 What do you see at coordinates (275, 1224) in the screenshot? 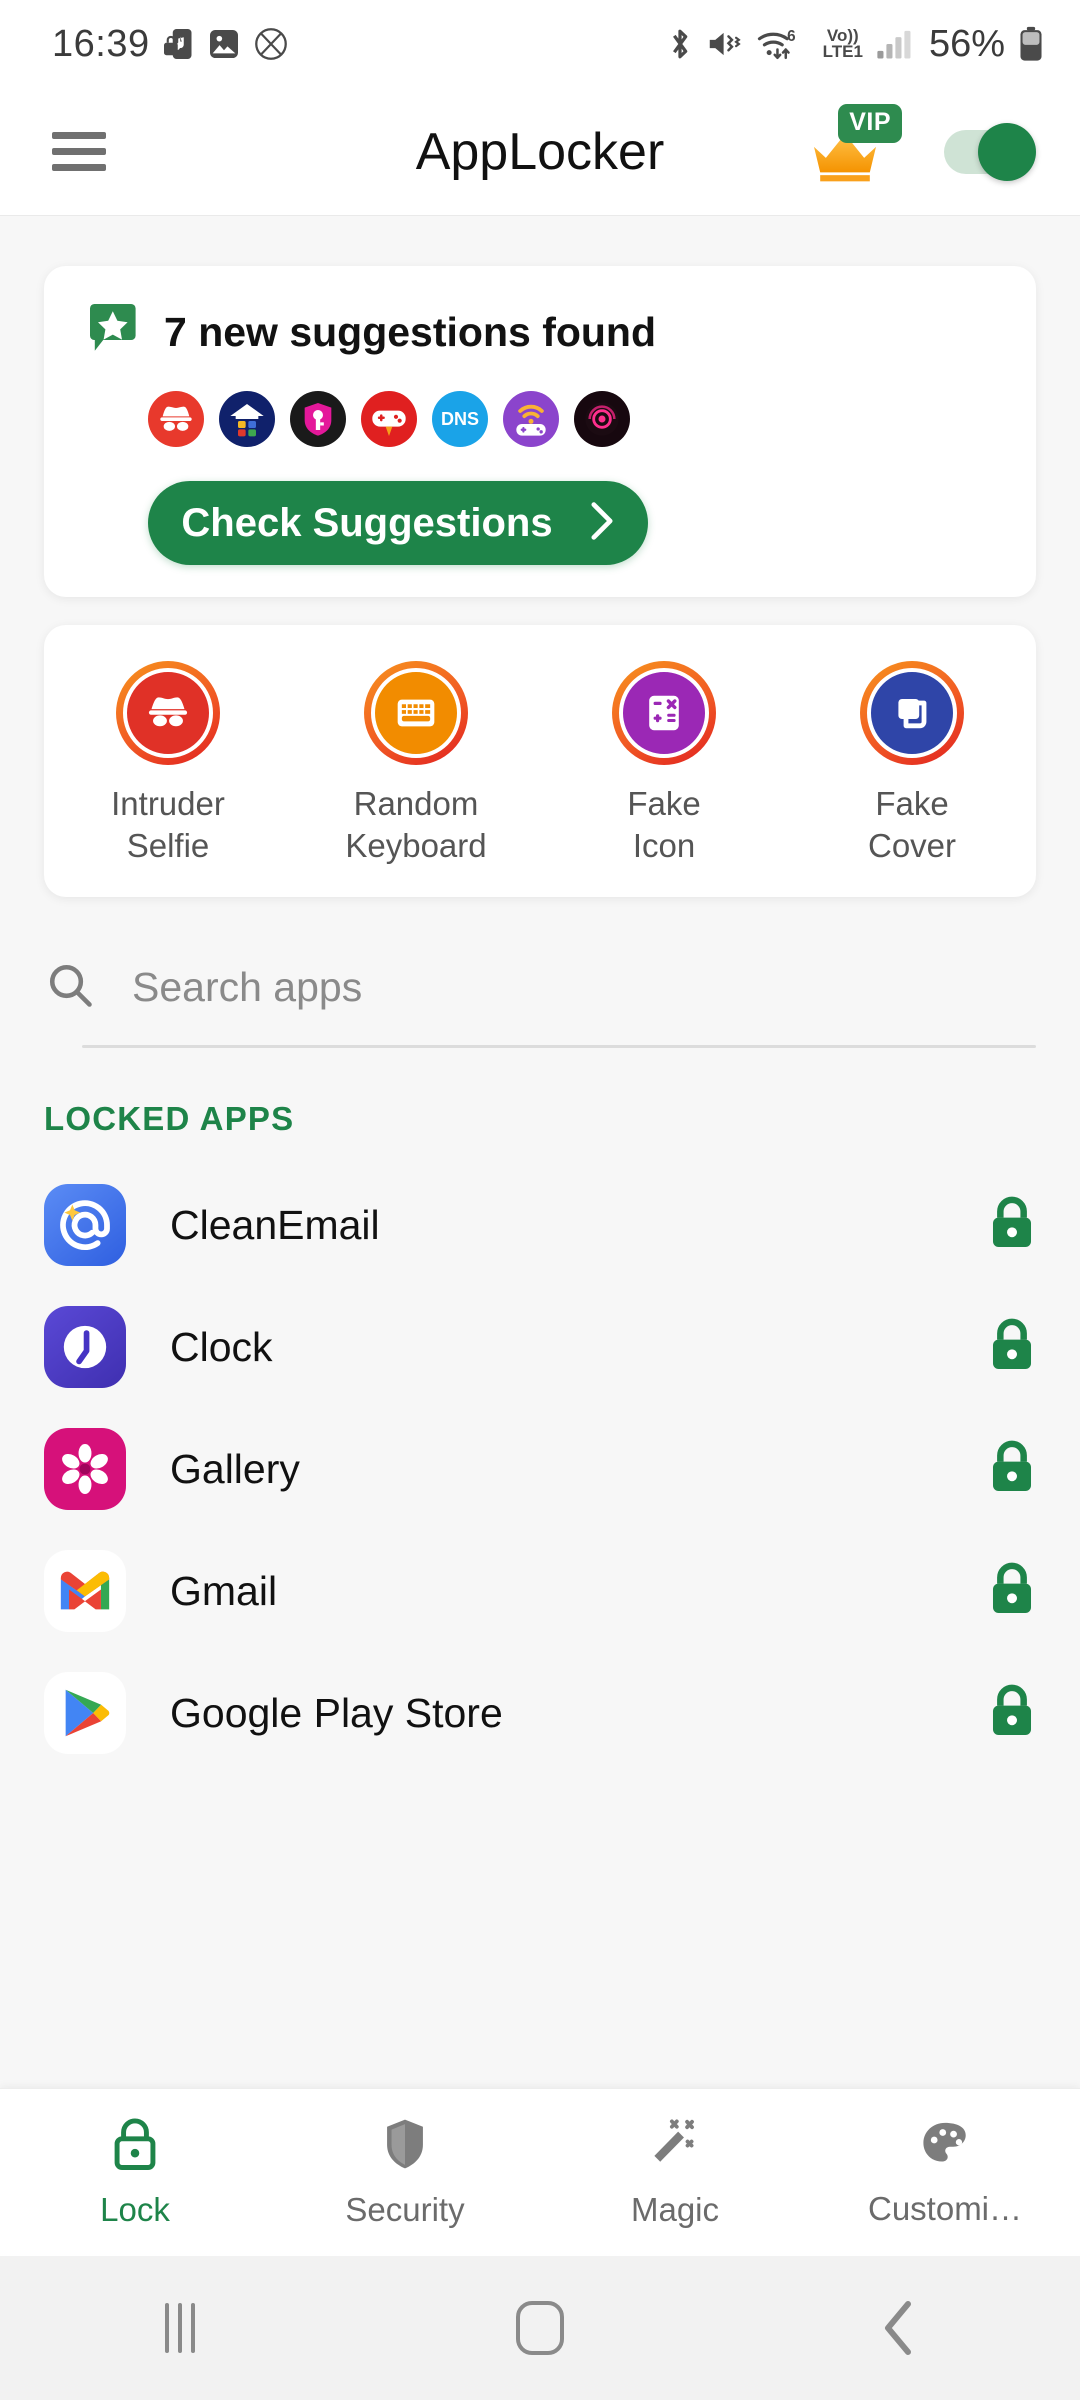
I see `app-name: CleanEmail` at bounding box center [275, 1224].